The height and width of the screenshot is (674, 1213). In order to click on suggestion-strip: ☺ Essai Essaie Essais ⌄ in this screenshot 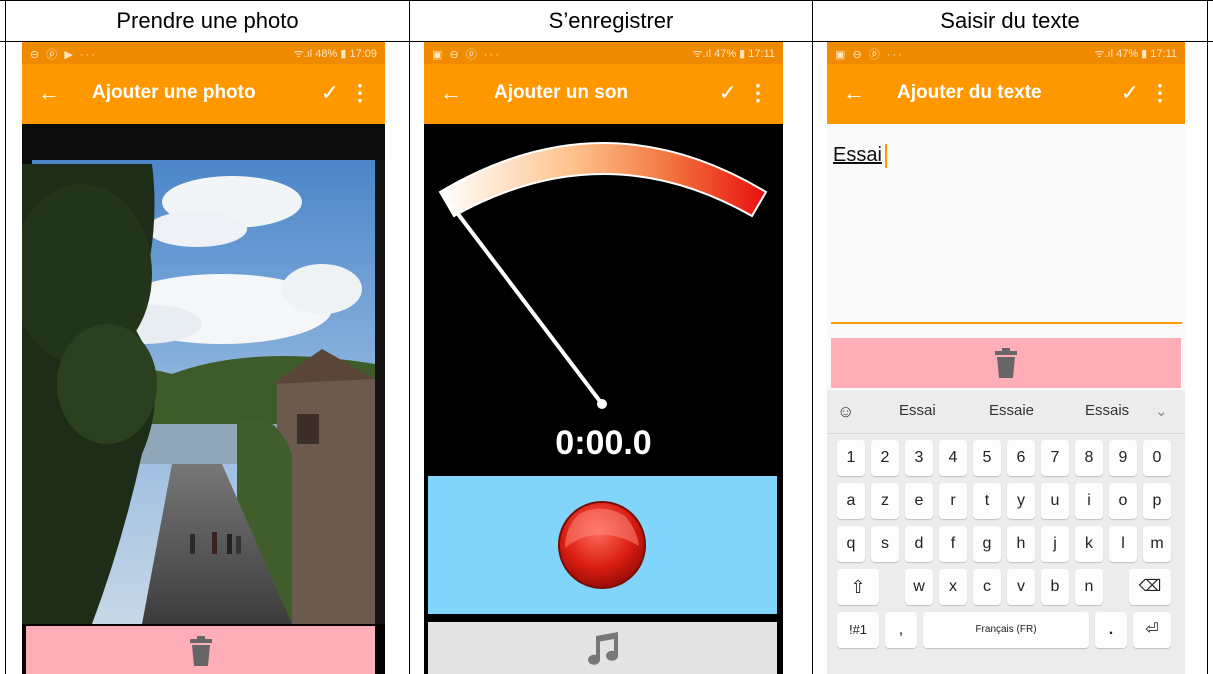, I will do `click(1006, 412)`.